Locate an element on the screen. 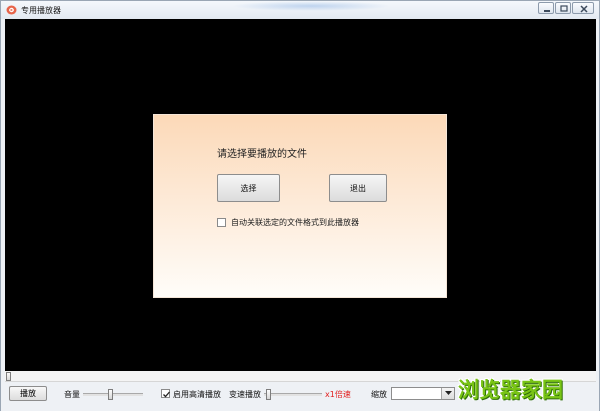 The image size is (600, 411). play-button: 播放 is located at coordinates (28, 393).